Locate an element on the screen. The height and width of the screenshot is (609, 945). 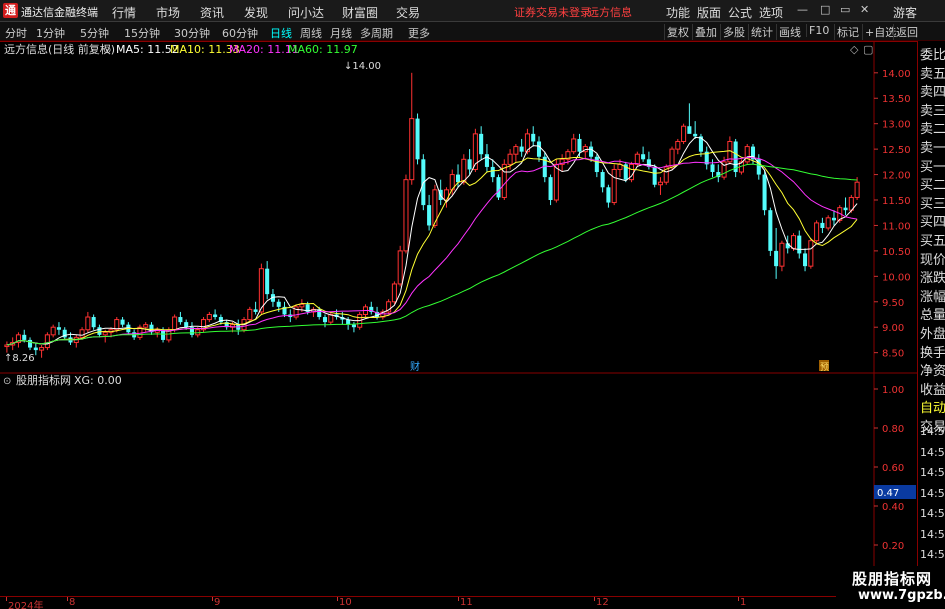
quote-field-label: 卖一 is located at coordinates (932, 148).